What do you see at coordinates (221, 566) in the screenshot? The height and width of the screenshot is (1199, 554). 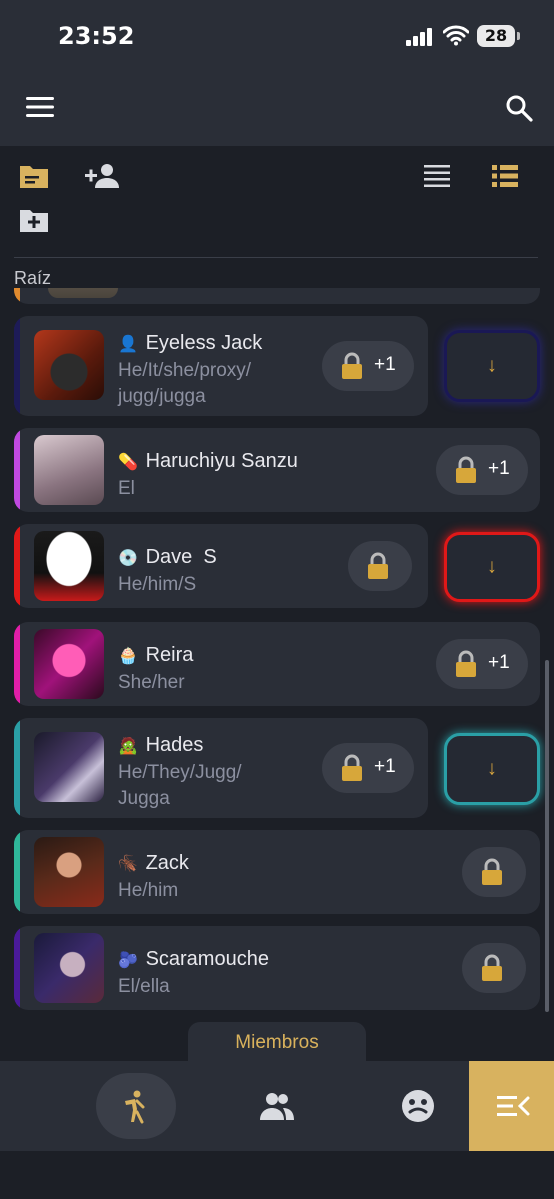 I see `list-item-dave-s: 💿 Dave S He/him/S` at bounding box center [221, 566].